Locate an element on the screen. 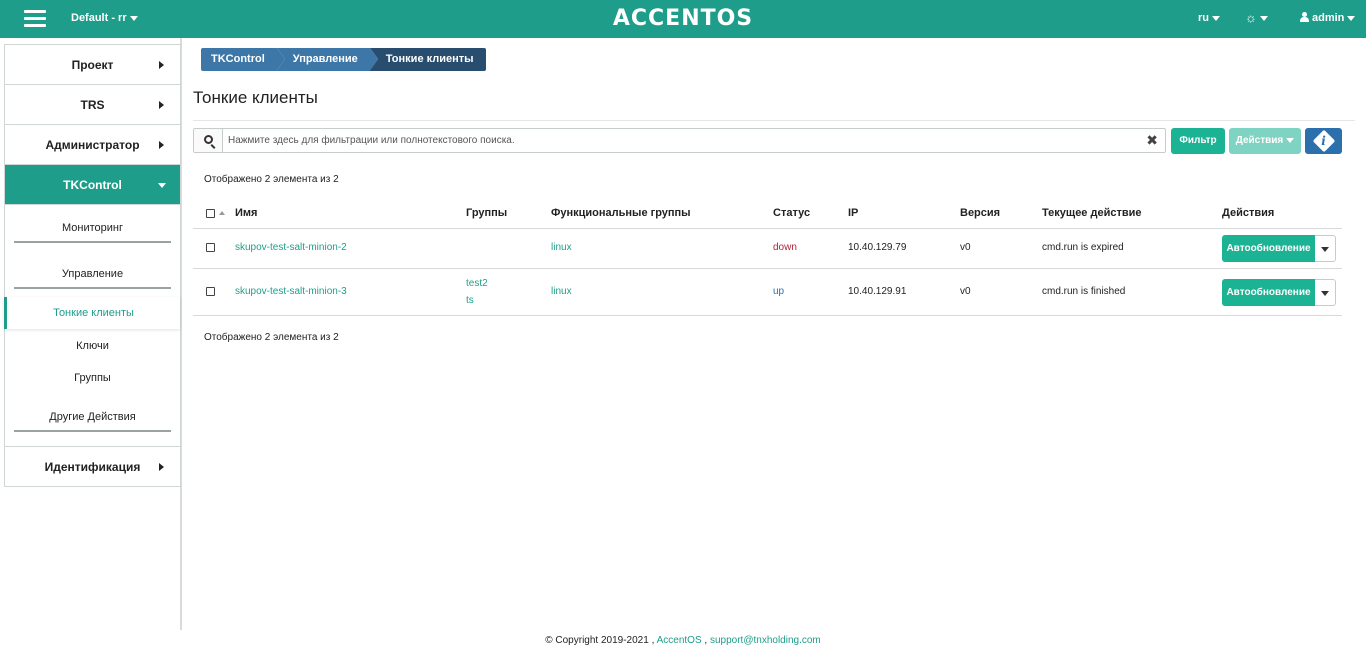  status-badge: up is located at coordinates (779, 291).